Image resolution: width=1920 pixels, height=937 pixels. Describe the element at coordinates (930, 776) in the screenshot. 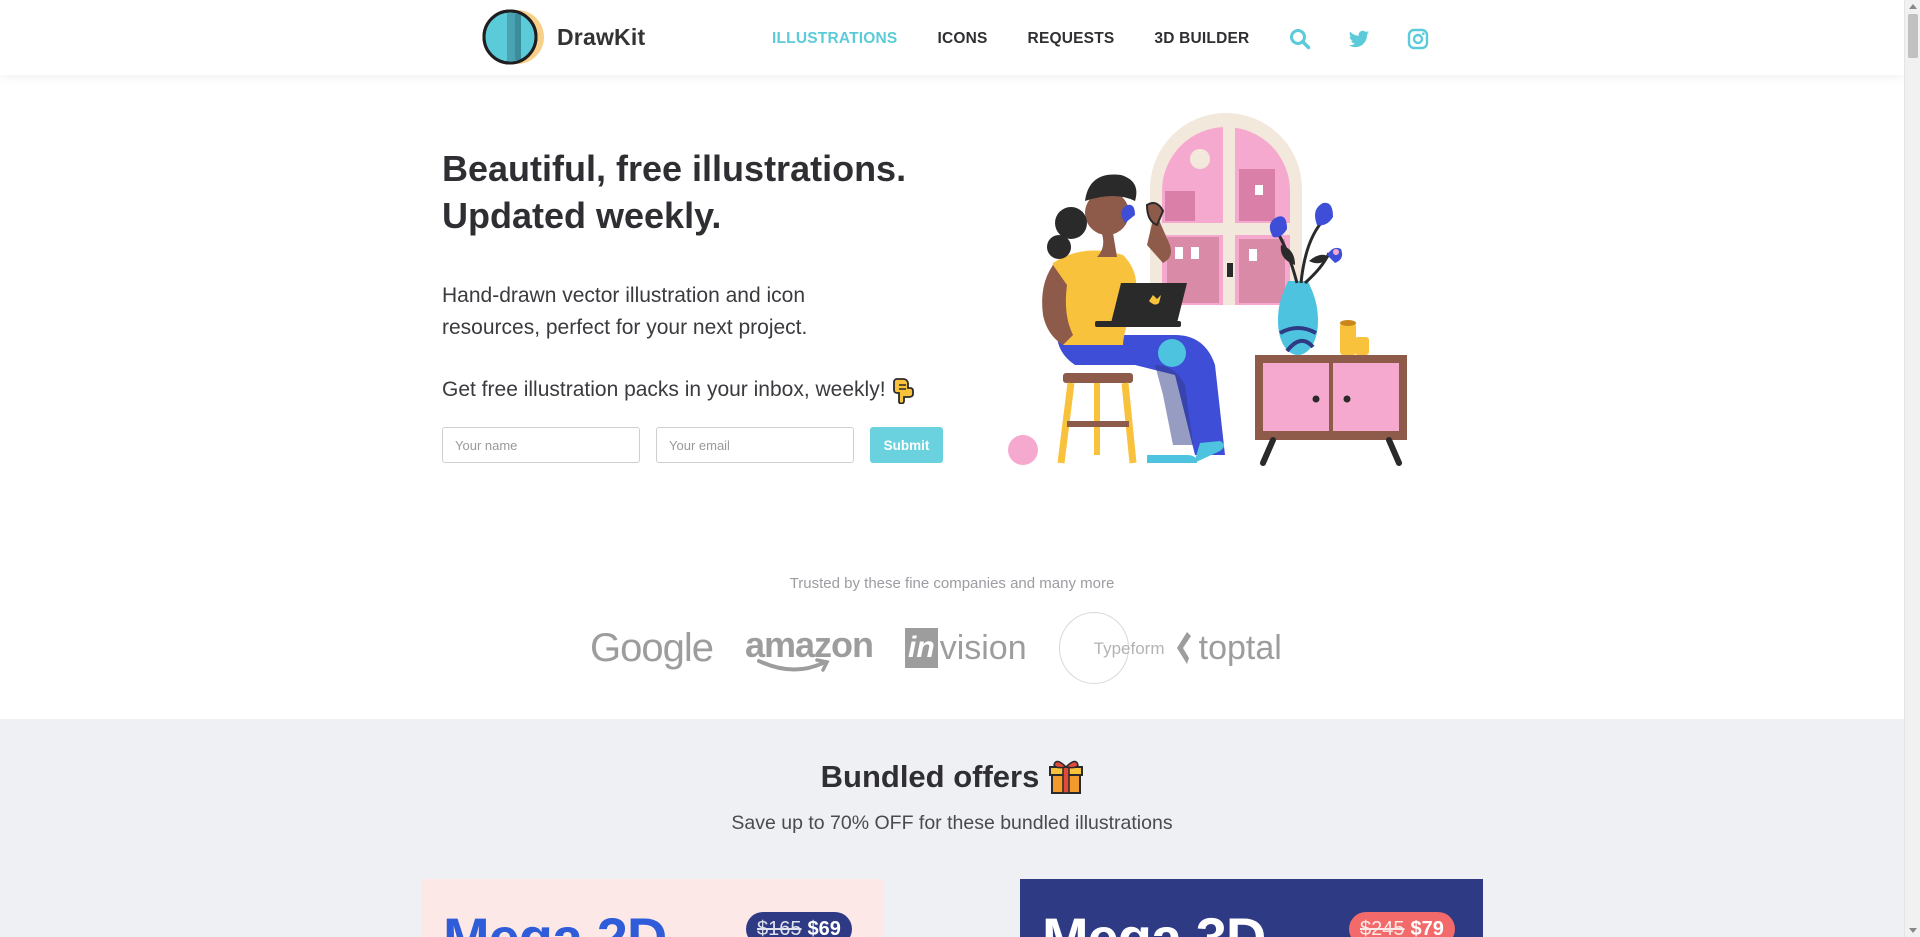

I see `bundled-offers-title-text: Bundled offers` at that location.